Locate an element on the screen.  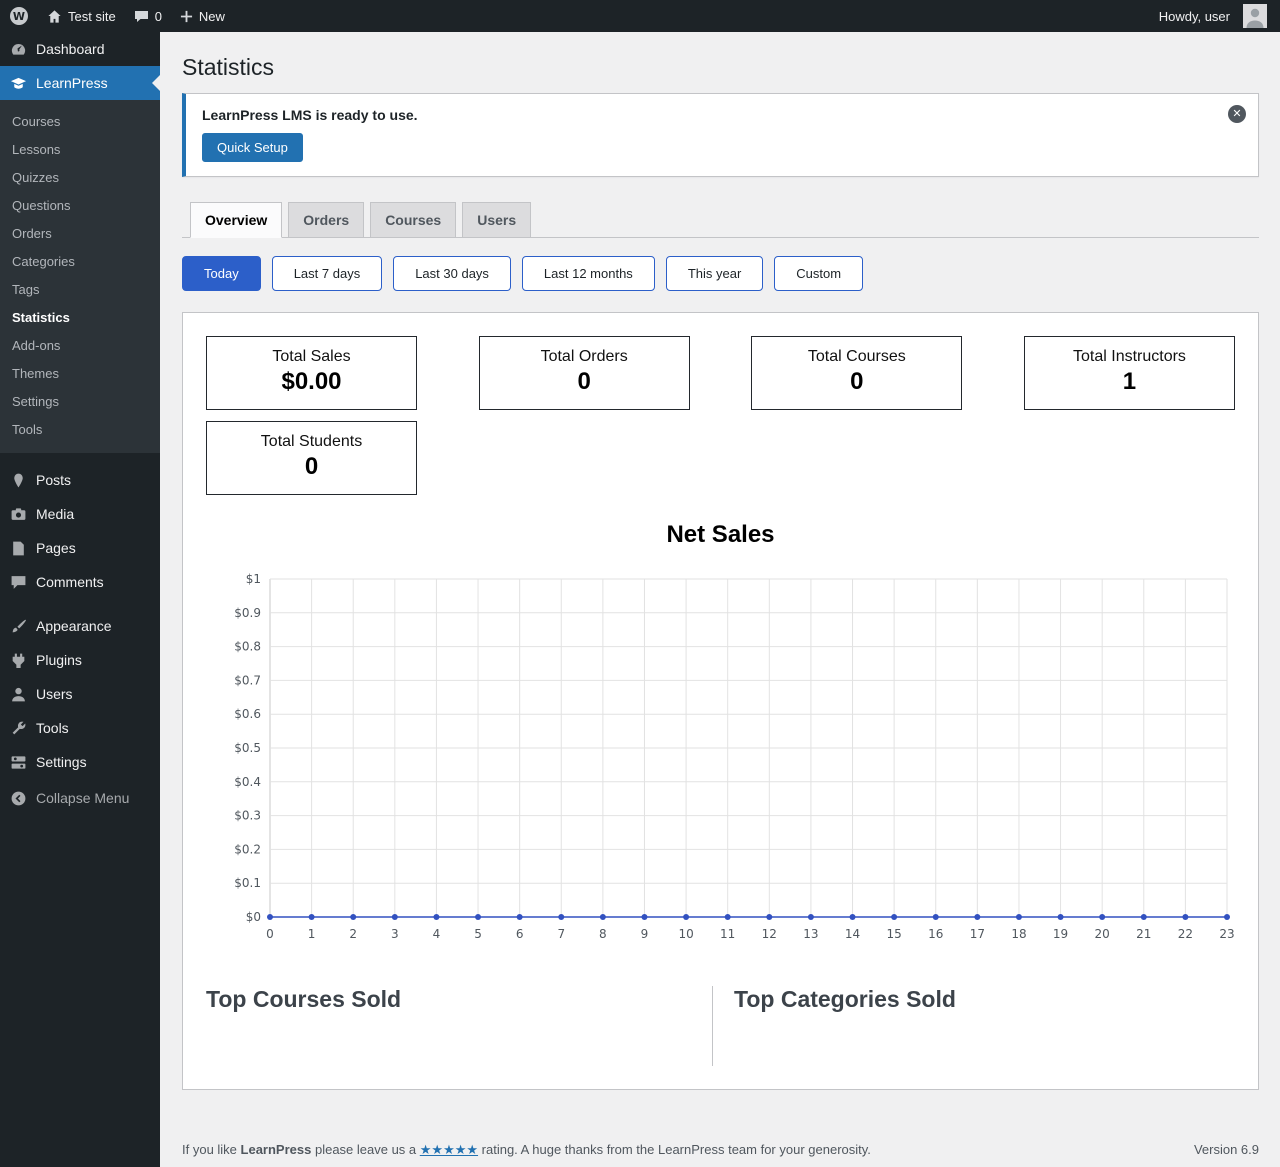
wordpress-logo-icon: W is located at coordinates (19, 16).